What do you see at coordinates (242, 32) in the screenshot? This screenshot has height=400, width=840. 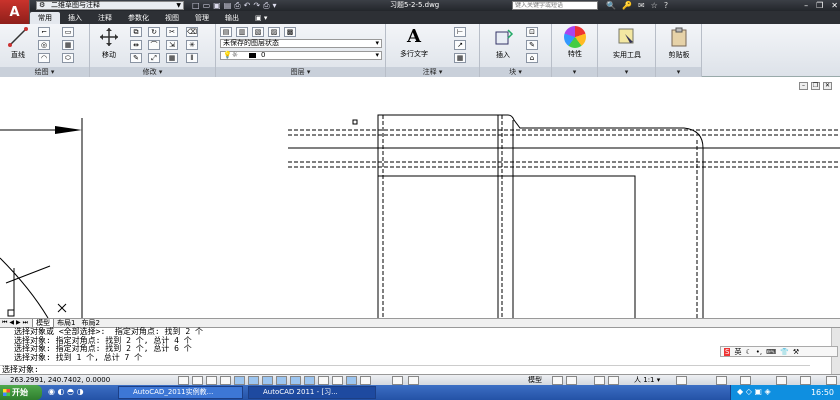 I see `layer-states-icon: ▥` at bounding box center [242, 32].